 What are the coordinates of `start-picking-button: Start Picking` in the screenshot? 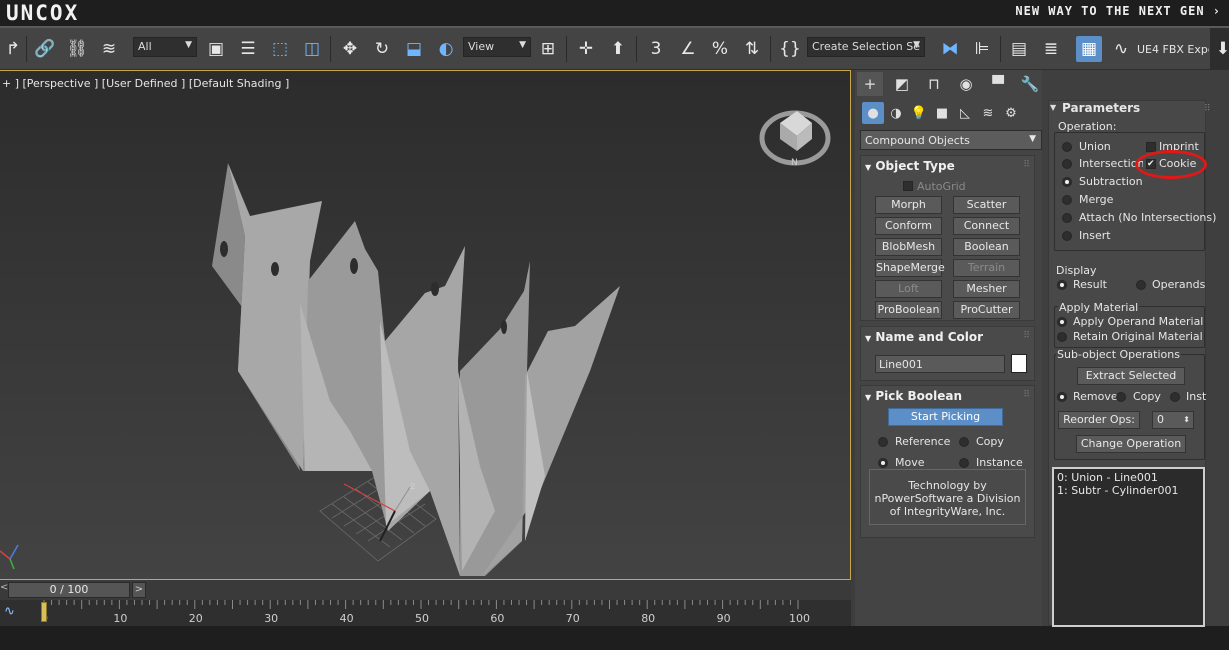 It's located at (945, 417).